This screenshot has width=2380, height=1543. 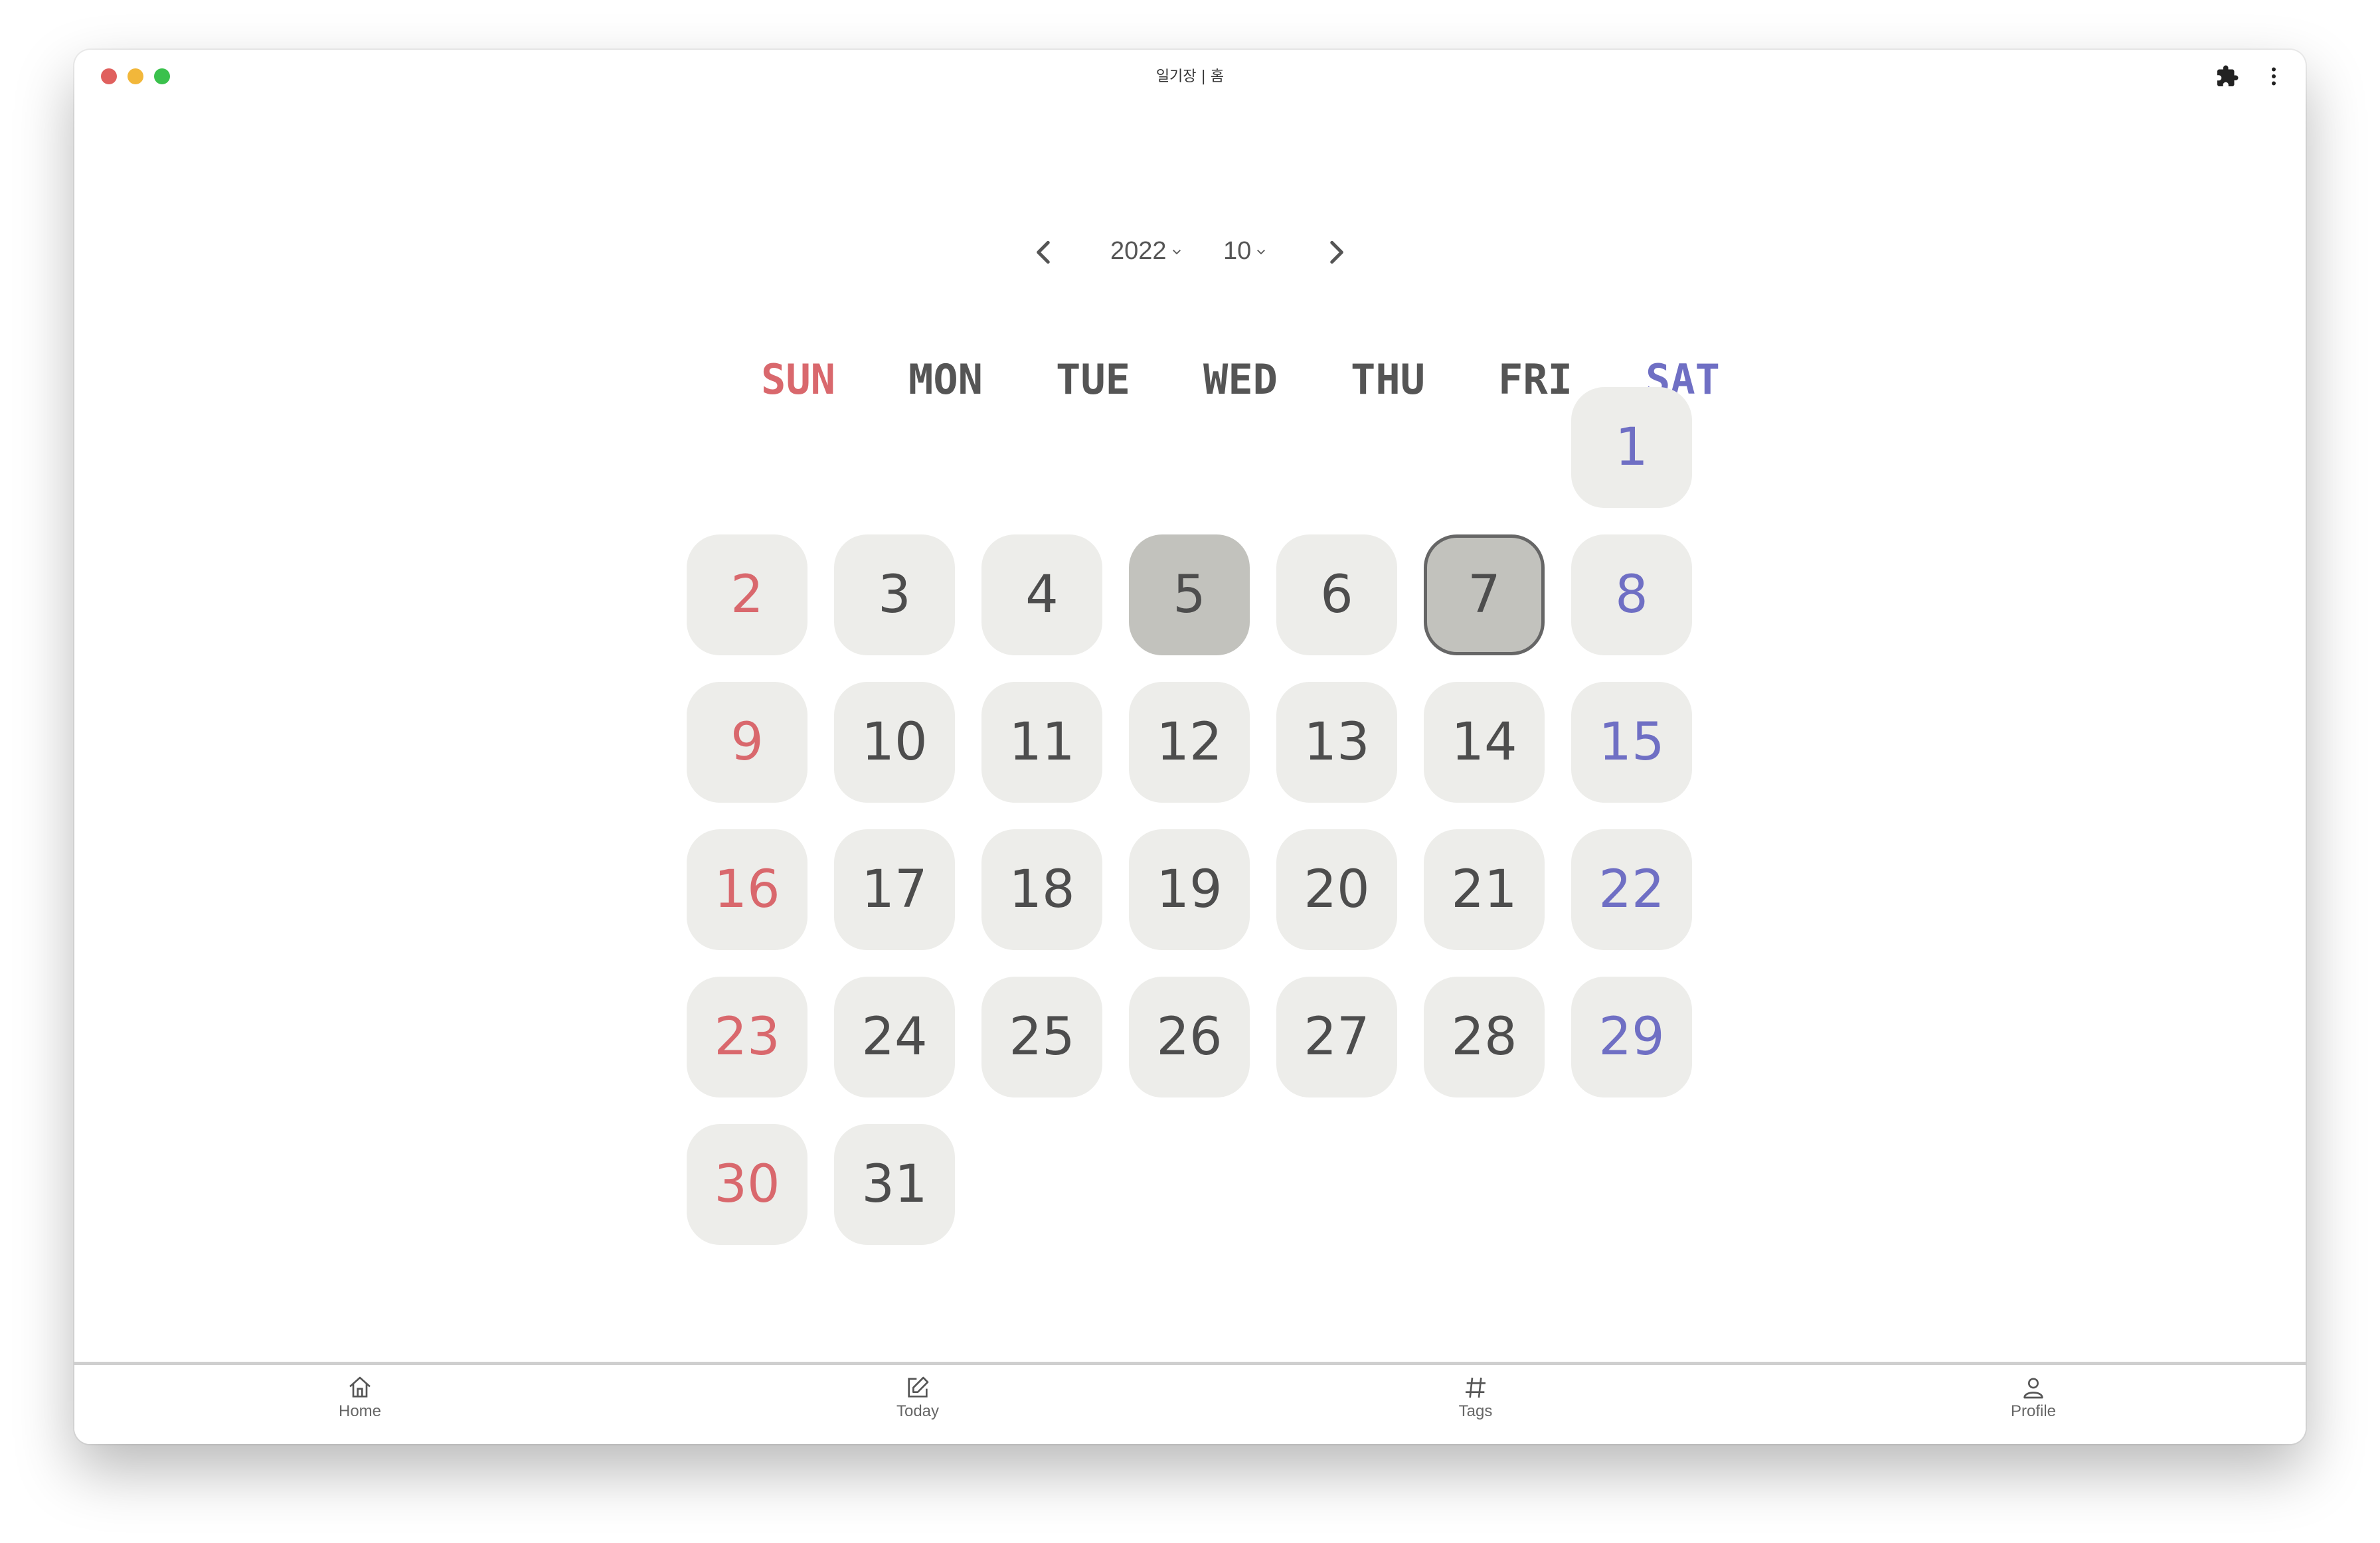 I want to click on calendar-day: 8, so click(x=1631, y=594).